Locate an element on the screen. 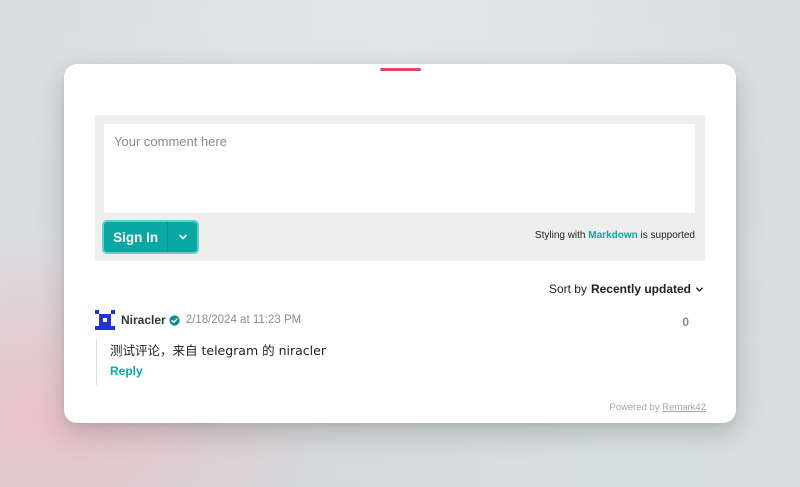  markdown-link: Markdown is located at coordinates (612, 235).